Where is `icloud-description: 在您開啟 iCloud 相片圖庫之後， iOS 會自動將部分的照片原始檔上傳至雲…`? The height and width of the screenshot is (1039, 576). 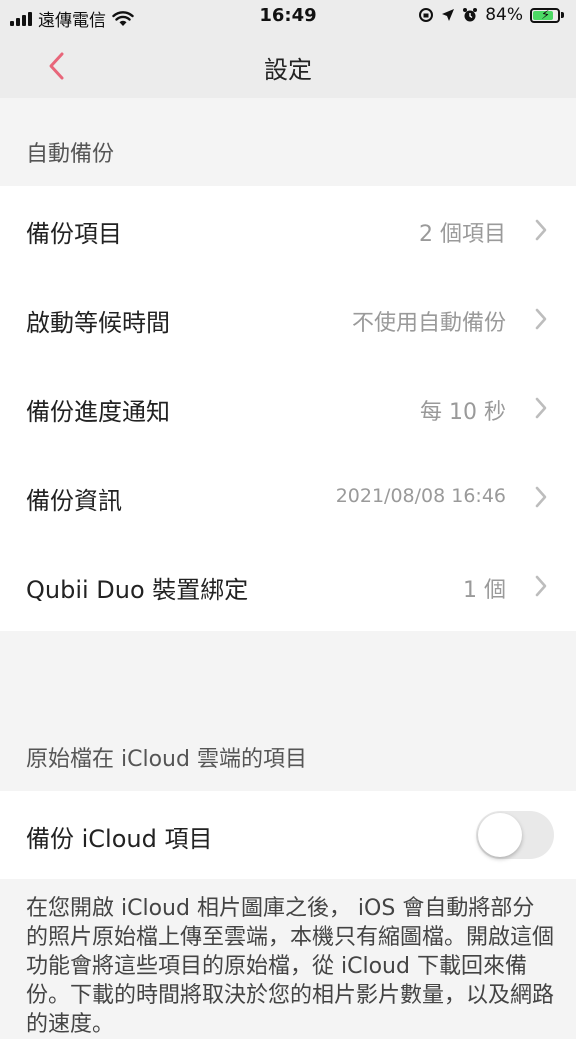
icloud-description: 在您開啟 iCloud 相片圖庫之後， iOS 會自動將部分的照片原始檔上傳至雲… is located at coordinates (290, 966).